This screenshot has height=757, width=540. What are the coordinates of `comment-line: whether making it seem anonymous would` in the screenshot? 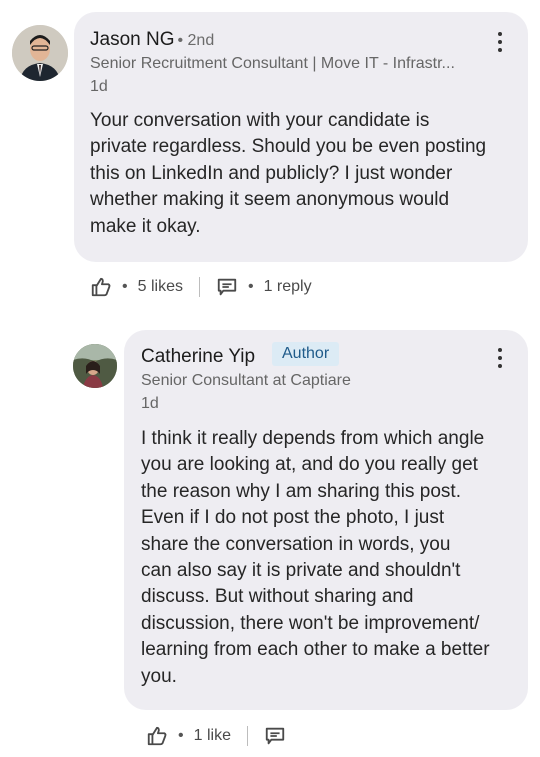 It's located at (270, 200).